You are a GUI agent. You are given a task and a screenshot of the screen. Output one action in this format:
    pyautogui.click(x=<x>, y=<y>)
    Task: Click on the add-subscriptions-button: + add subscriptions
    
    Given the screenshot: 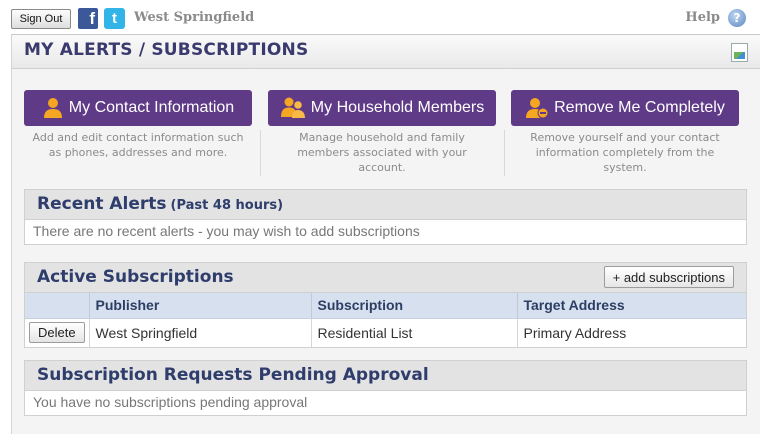 What is the action you would take?
    pyautogui.click(x=668, y=277)
    